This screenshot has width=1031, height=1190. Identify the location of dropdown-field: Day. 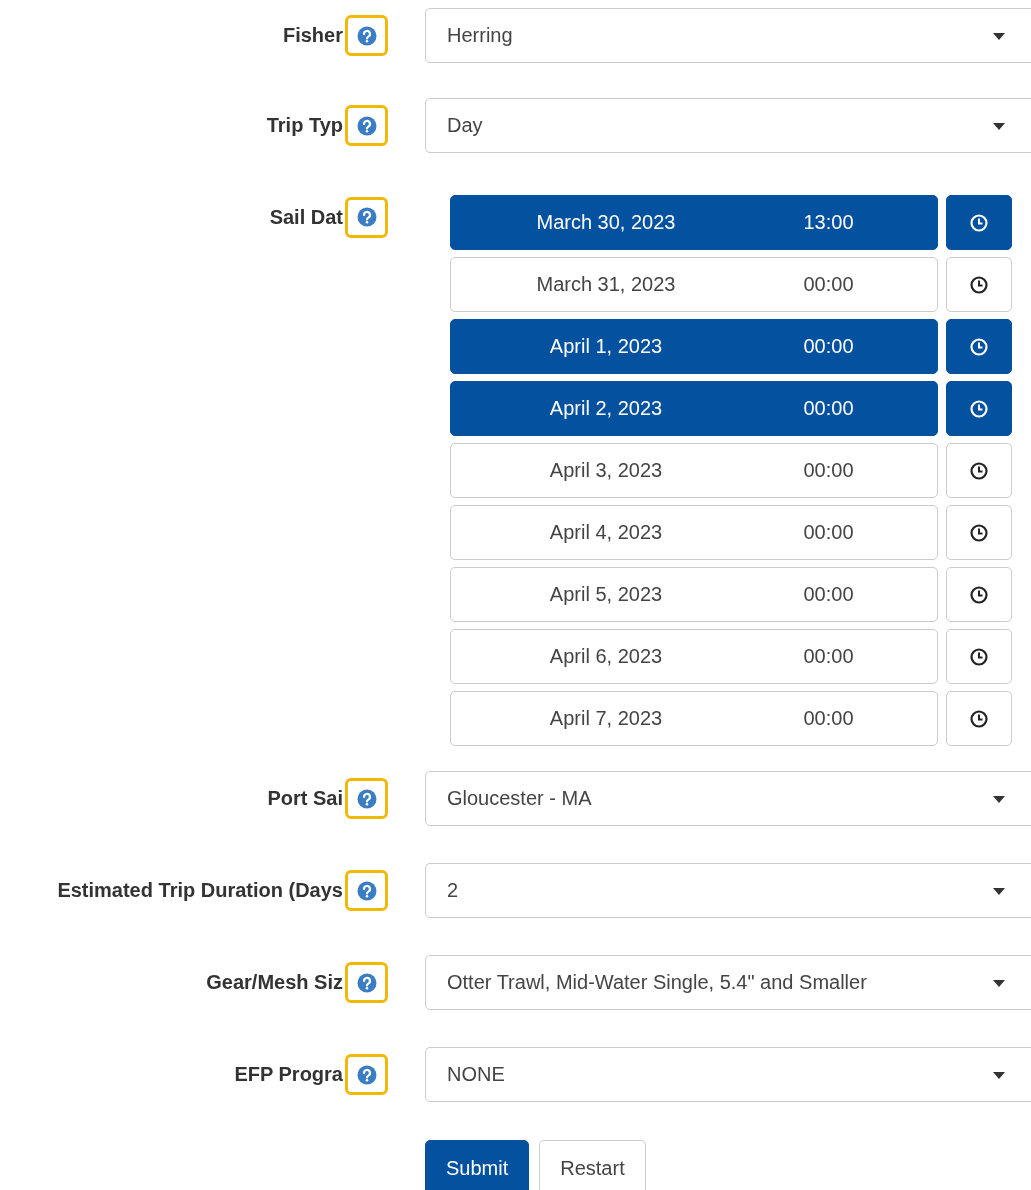
(728, 125).